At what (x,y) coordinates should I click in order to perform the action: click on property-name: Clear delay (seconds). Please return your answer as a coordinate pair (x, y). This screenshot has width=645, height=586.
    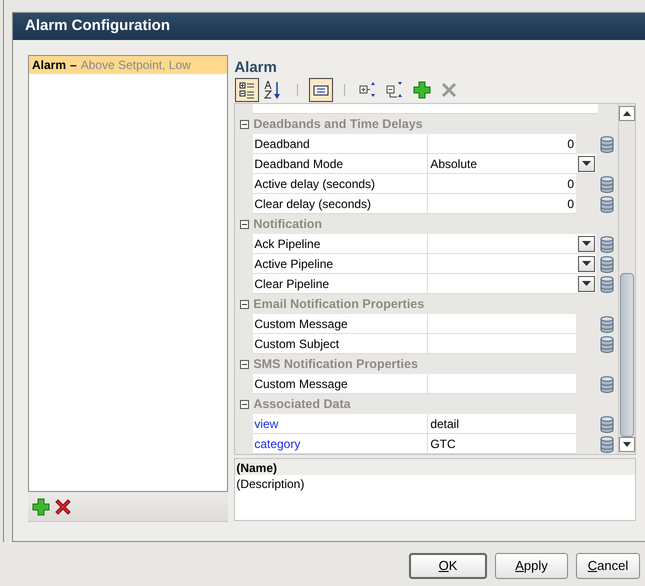
    Looking at the image, I should click on (340, 204).